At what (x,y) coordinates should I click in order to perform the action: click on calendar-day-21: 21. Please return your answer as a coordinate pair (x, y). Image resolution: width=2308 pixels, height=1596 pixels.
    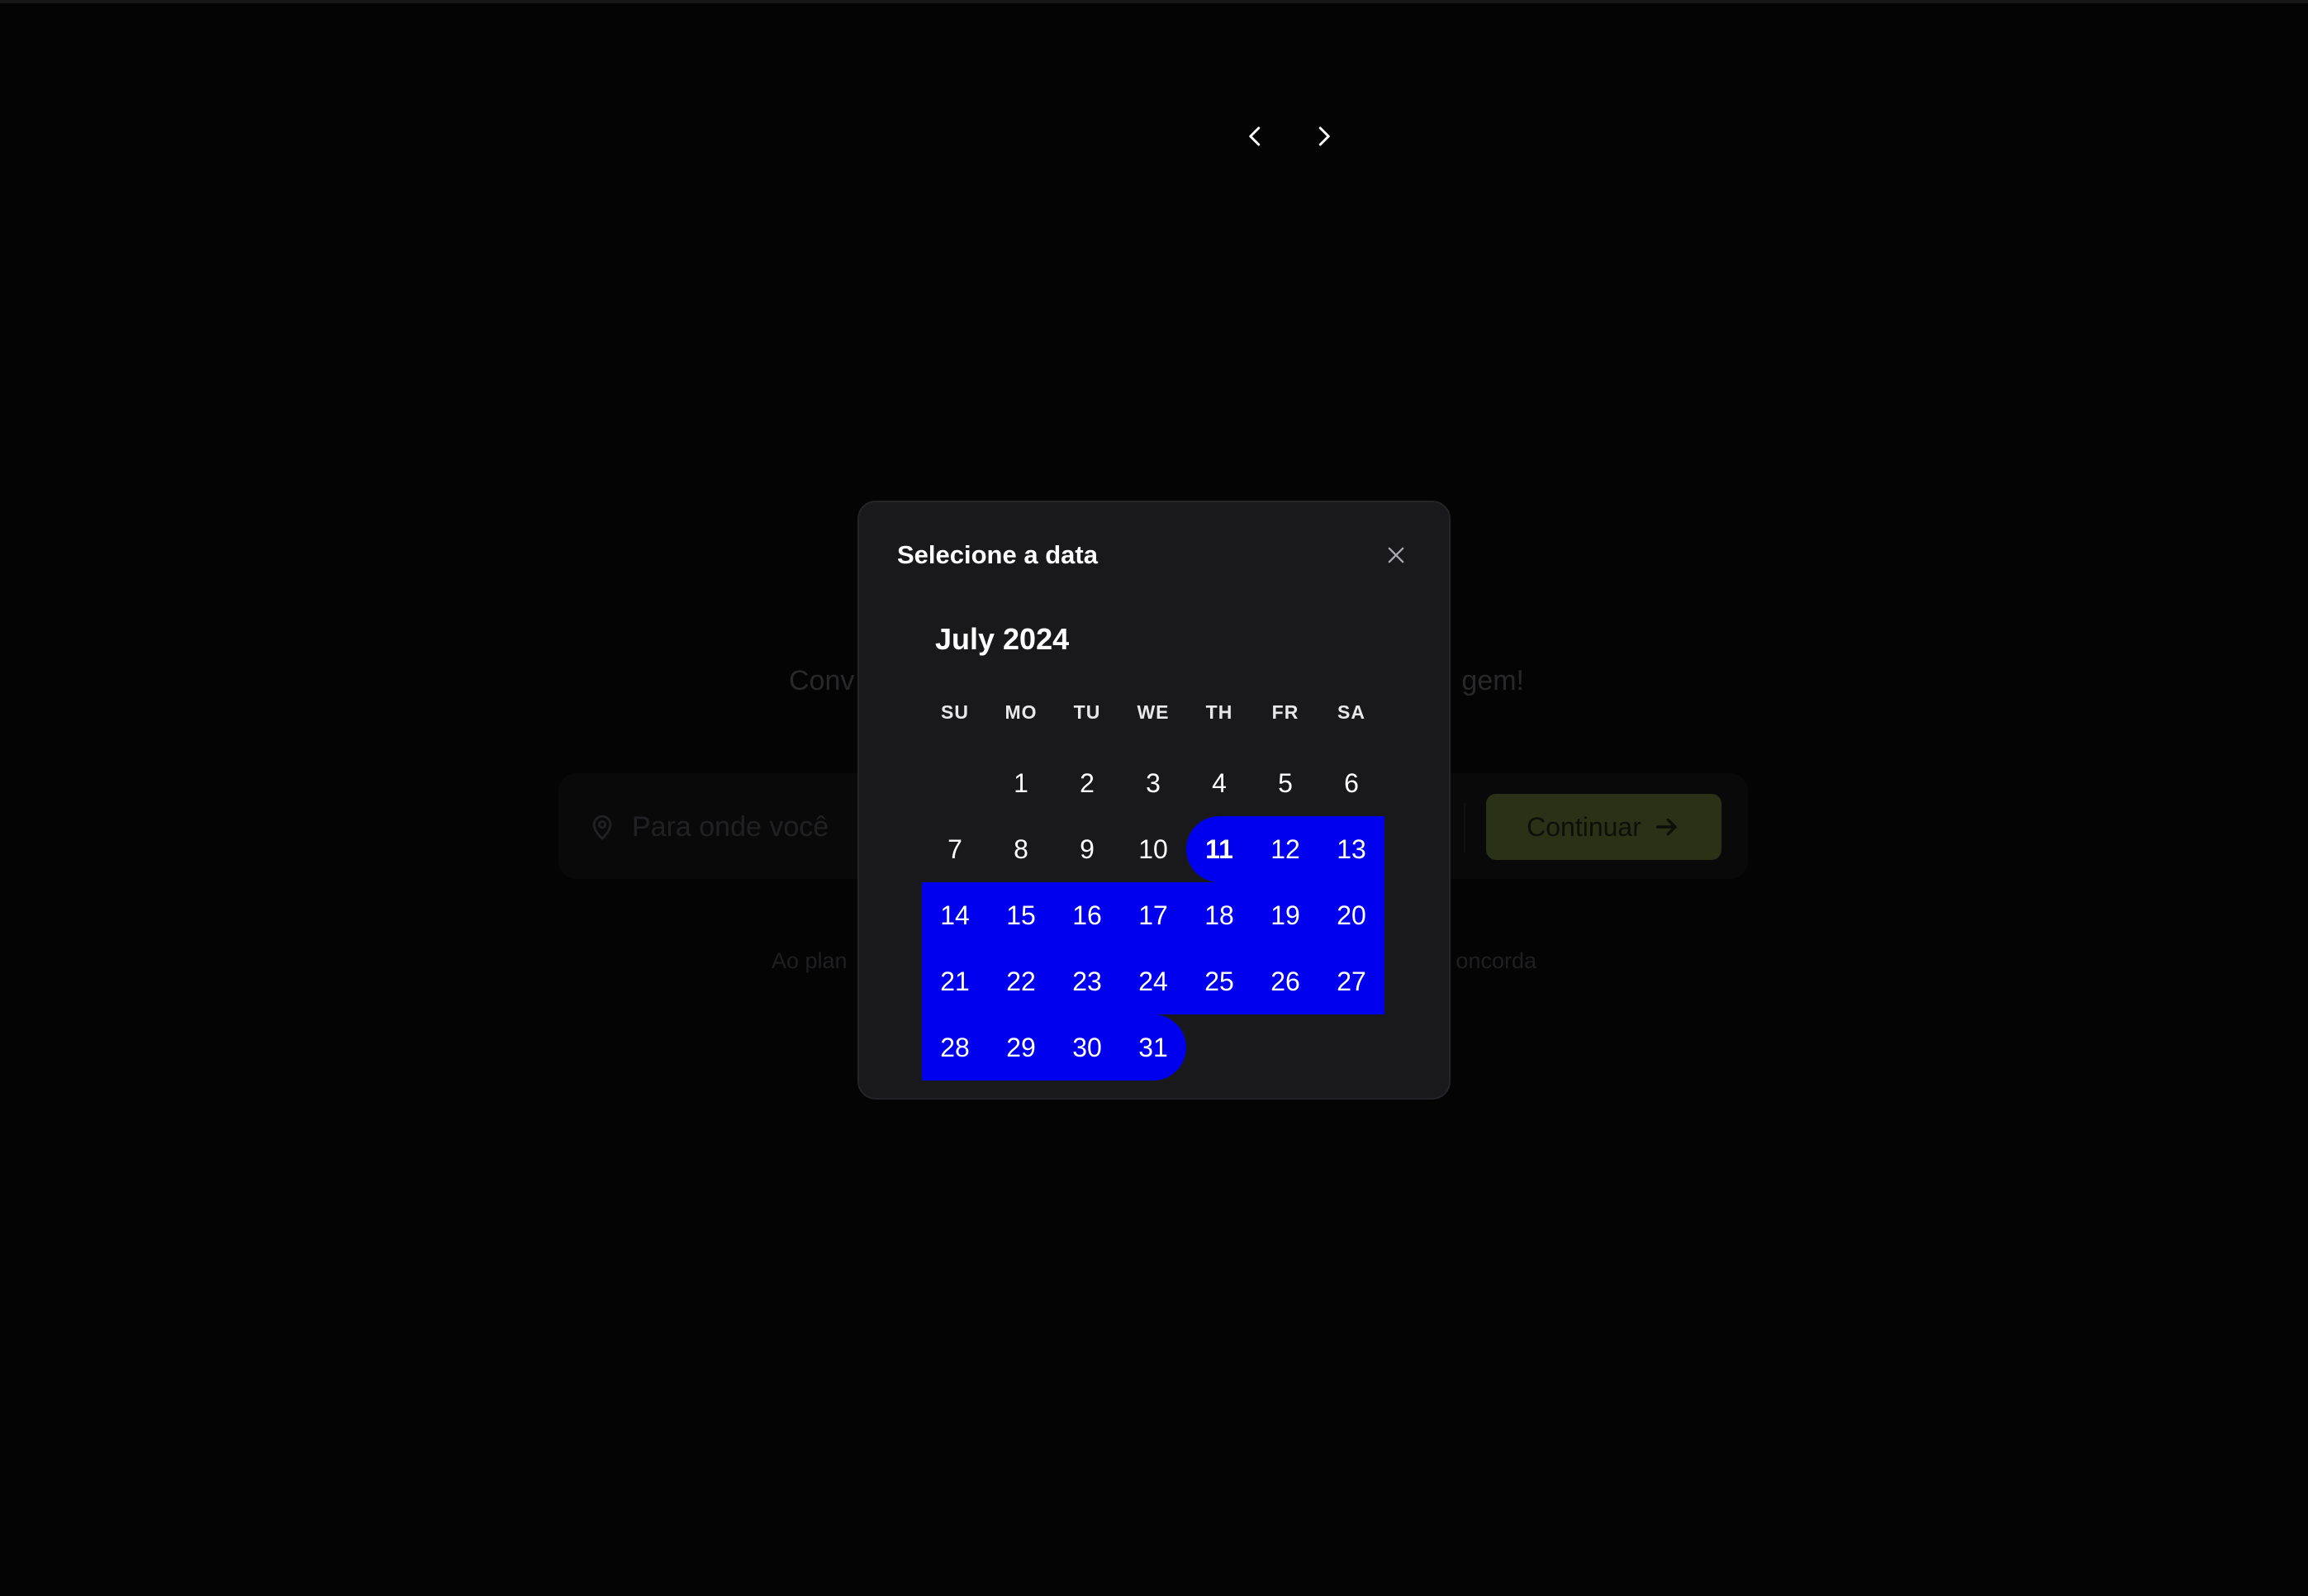
    Looking at the image, I should click on (955, 981).